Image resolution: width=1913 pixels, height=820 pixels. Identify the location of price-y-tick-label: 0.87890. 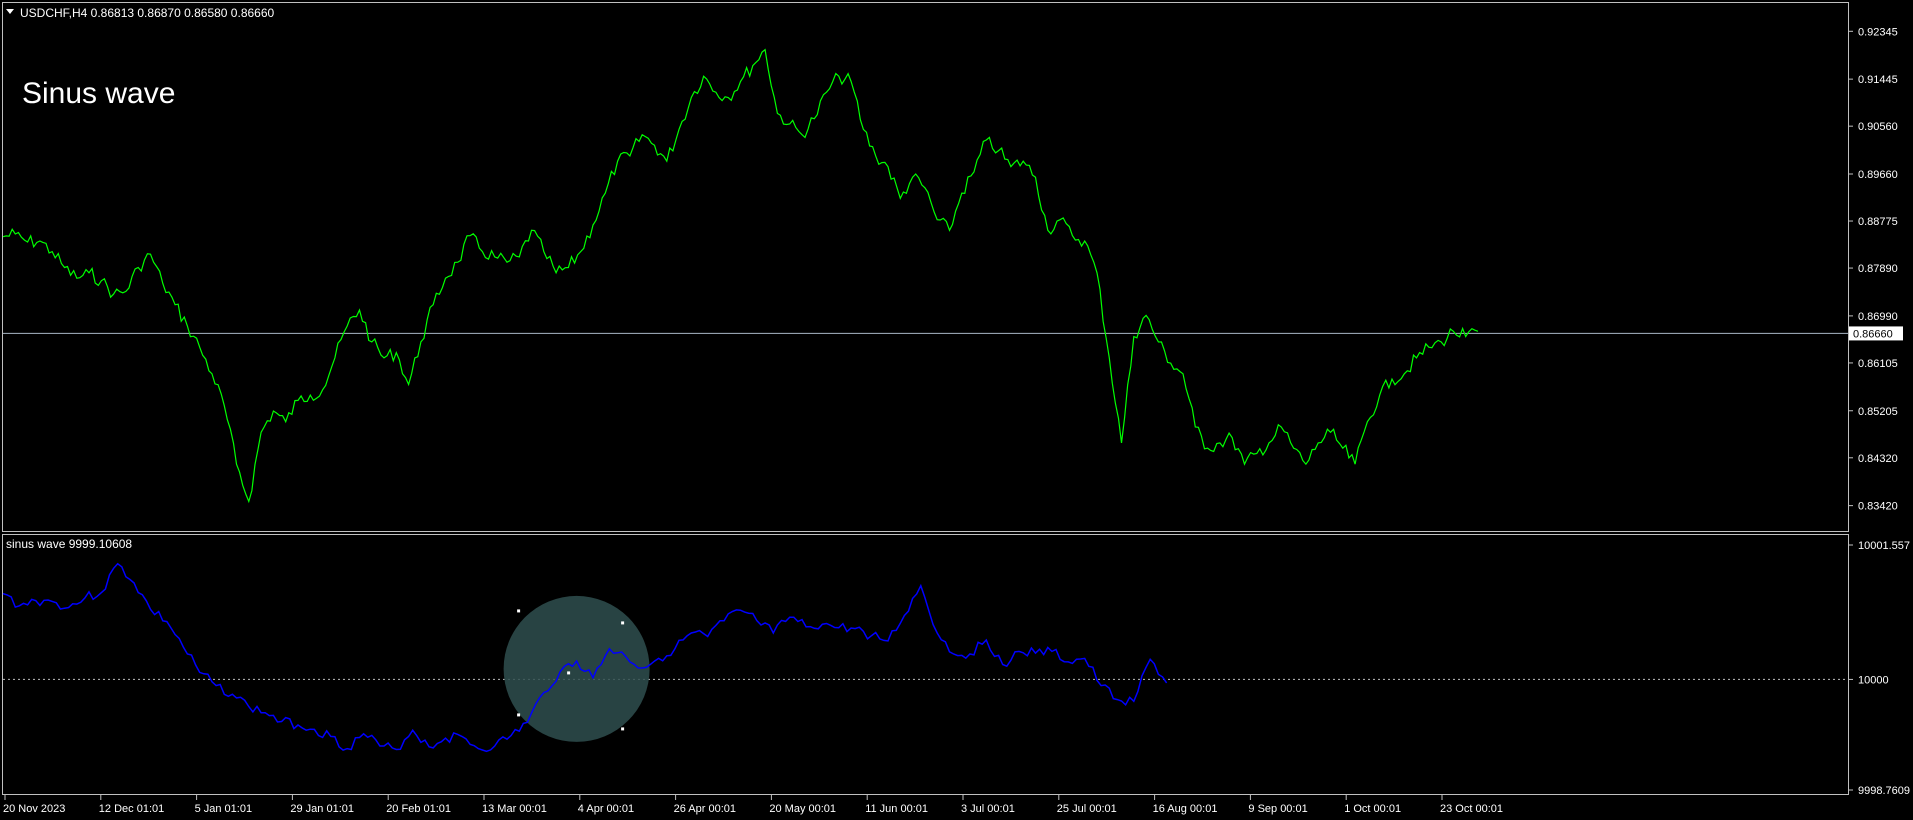
(1878, 269).